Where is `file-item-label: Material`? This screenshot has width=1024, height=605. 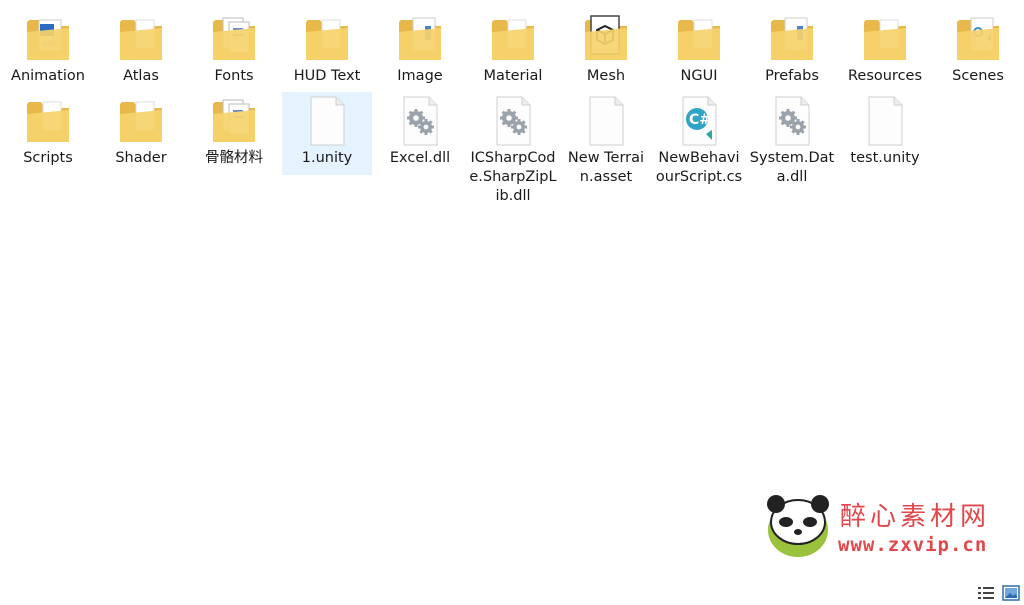 file-item-label: Material is located at coordinates (513, 76).